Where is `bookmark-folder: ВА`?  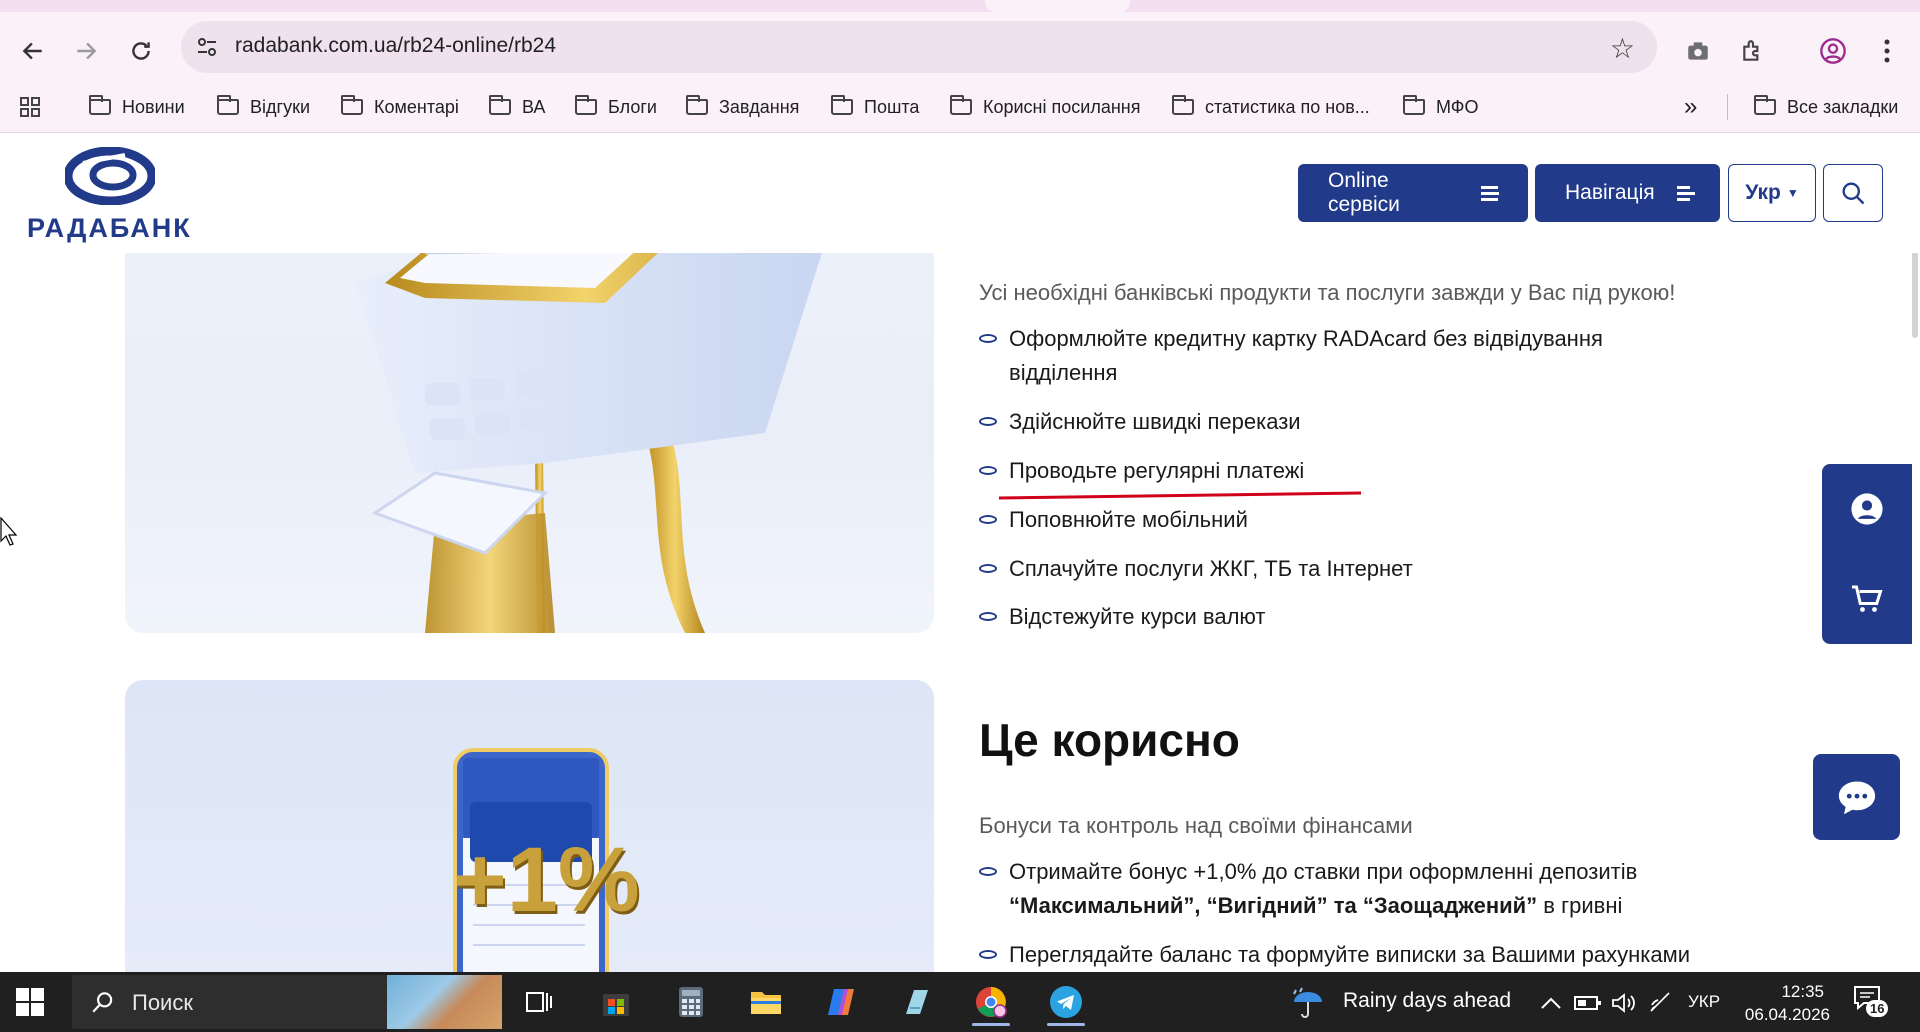 bookmark-folder: ВА is located at coordinates (517, 107).